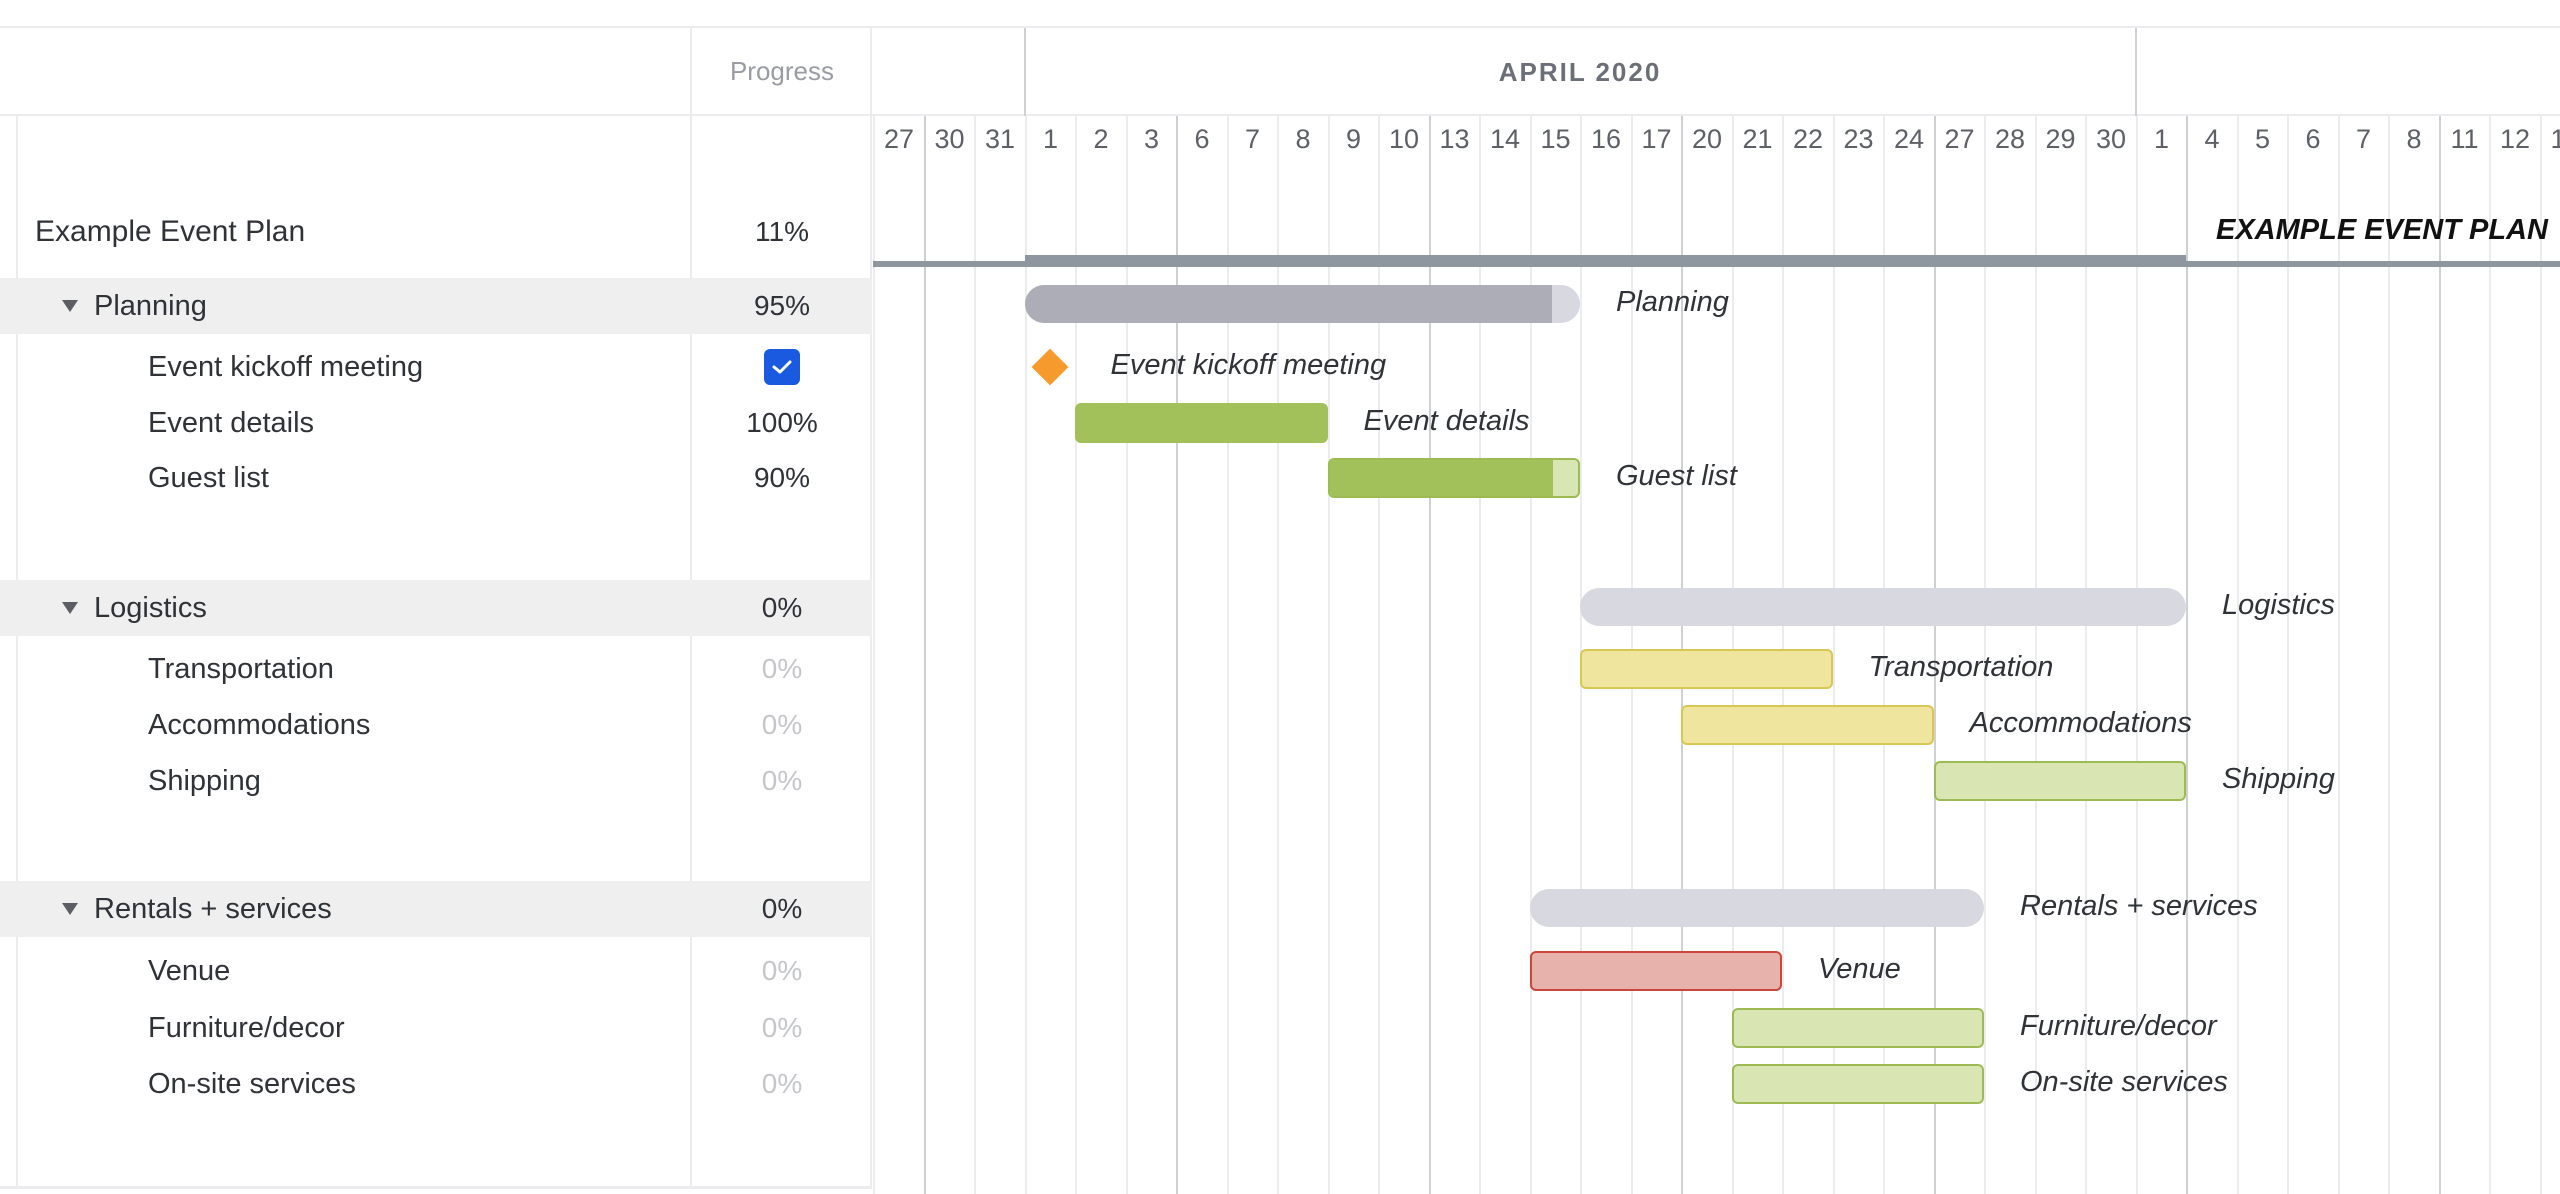 The height and width of the screenshot is (1194, 2560). Describe the element at coordinates (189, 971) in the screenshot. I see `task-name: Venue` at that location.